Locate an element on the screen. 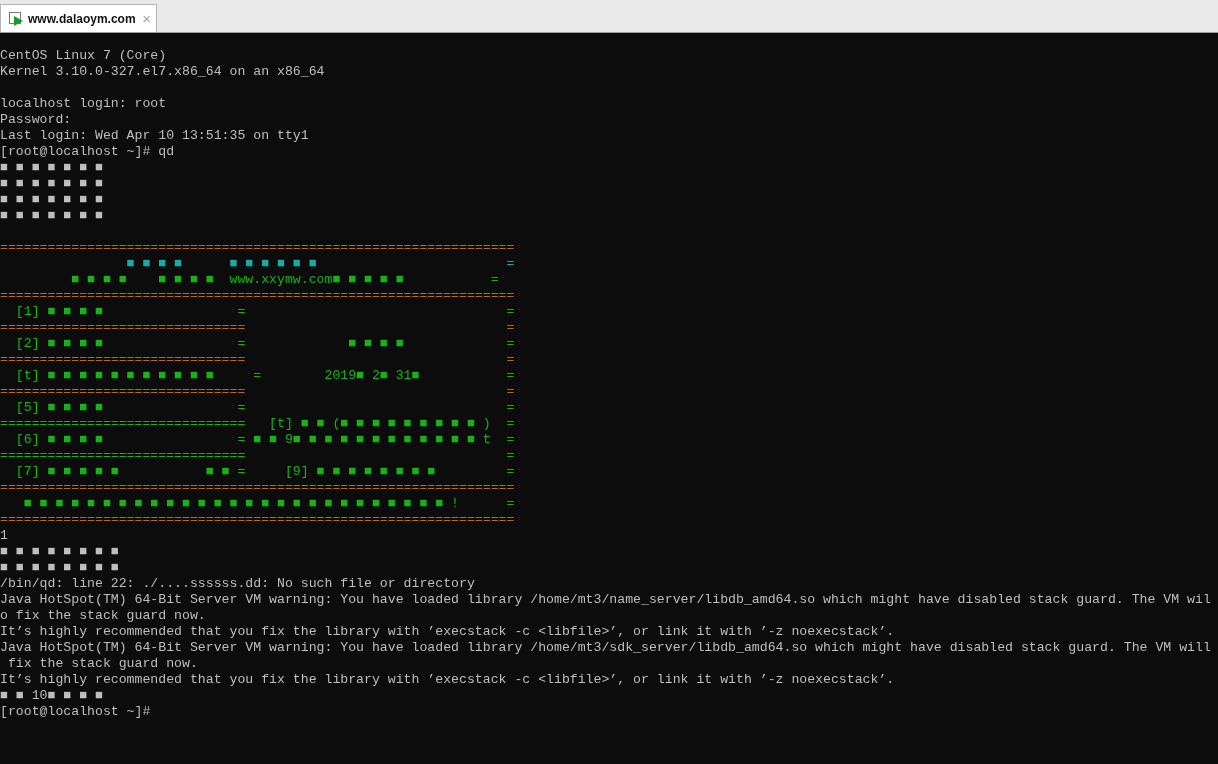 The image size is (1218, 764). terminal-text: Kernel 3.10.0-327.el7.x86_64 on an x86_64 is located at coordinates (162, 72).